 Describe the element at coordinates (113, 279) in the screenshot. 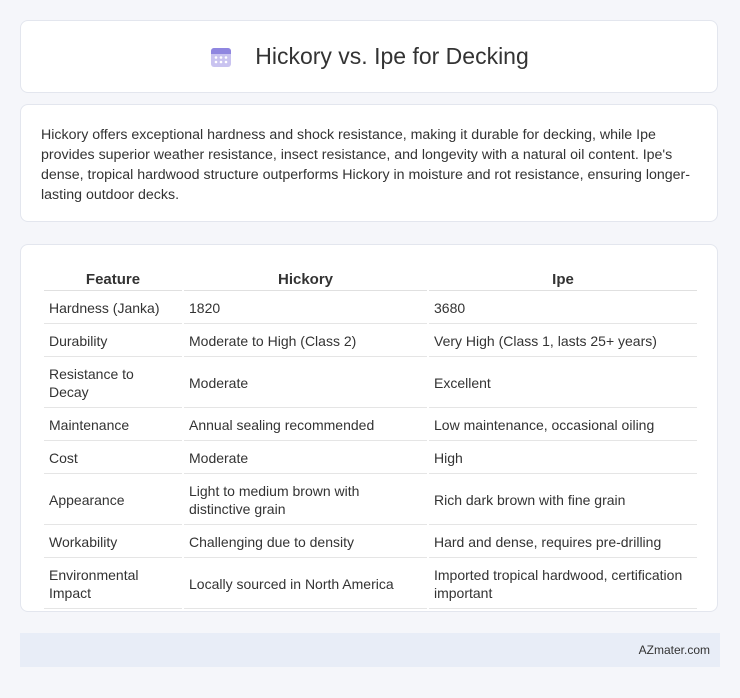

I see `column-header-feature: Feature` at that location.